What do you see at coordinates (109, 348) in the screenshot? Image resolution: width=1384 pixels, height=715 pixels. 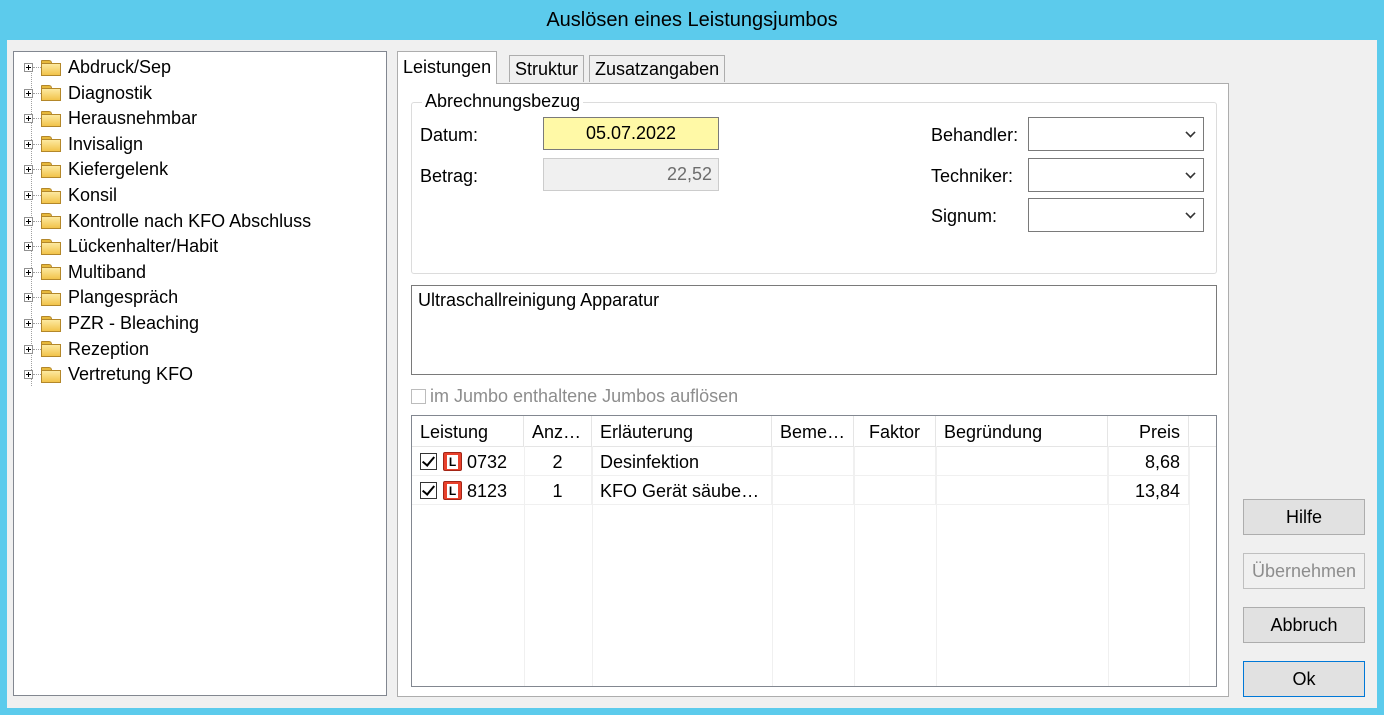 I see `tree-item-label: Rezeption` at bounding box center [109, 348].